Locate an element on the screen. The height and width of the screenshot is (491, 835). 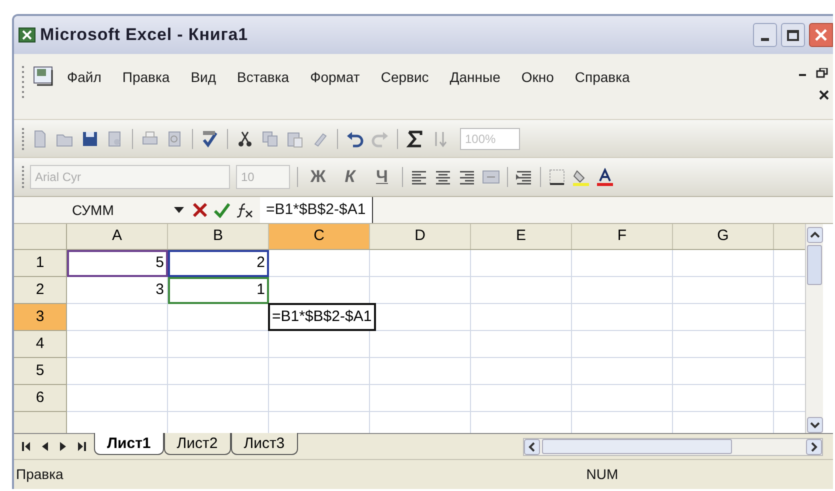
fill-color-icon is located at coordinates (581, 177).